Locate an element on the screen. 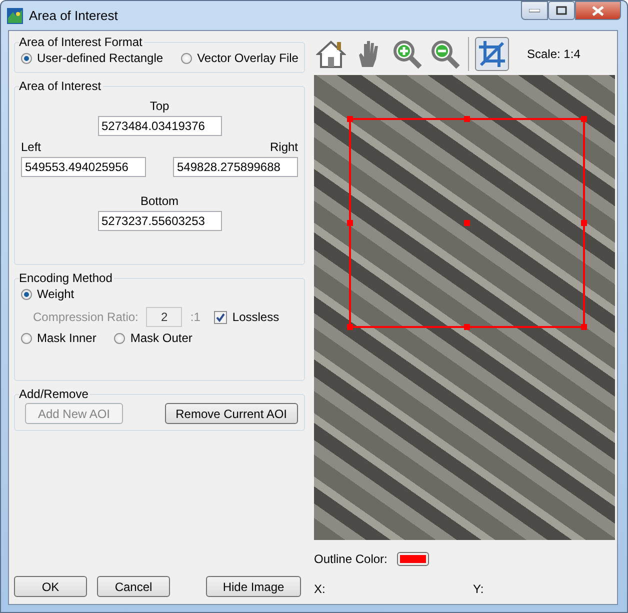  ok-button: OK is located at coordinates (50, 586).